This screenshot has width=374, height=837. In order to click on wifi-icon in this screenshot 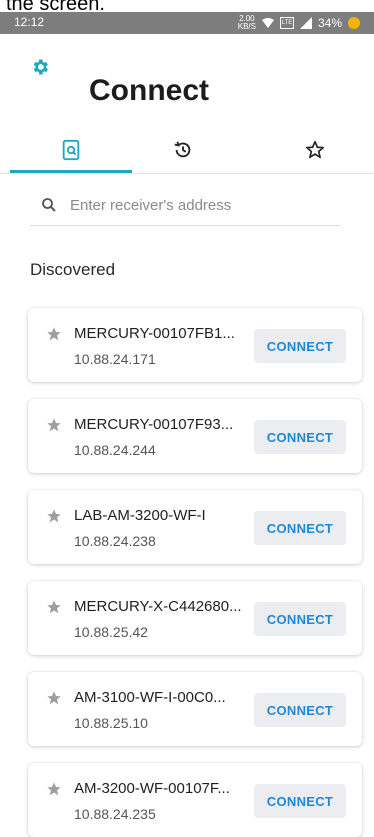, I will do `click(267, 23)`.